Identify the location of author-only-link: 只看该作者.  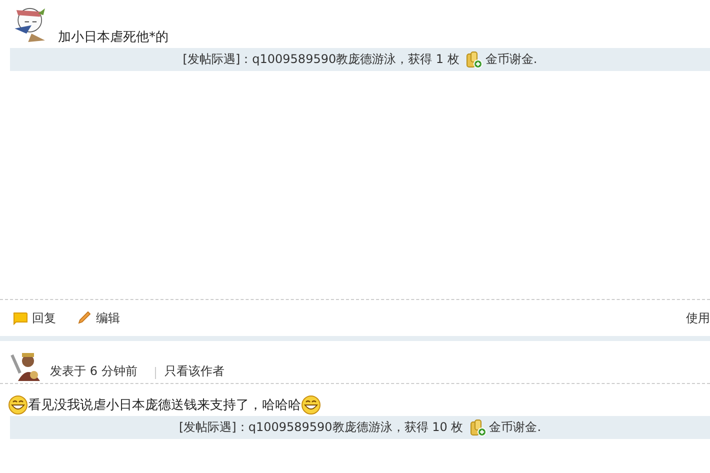
(194, 372).